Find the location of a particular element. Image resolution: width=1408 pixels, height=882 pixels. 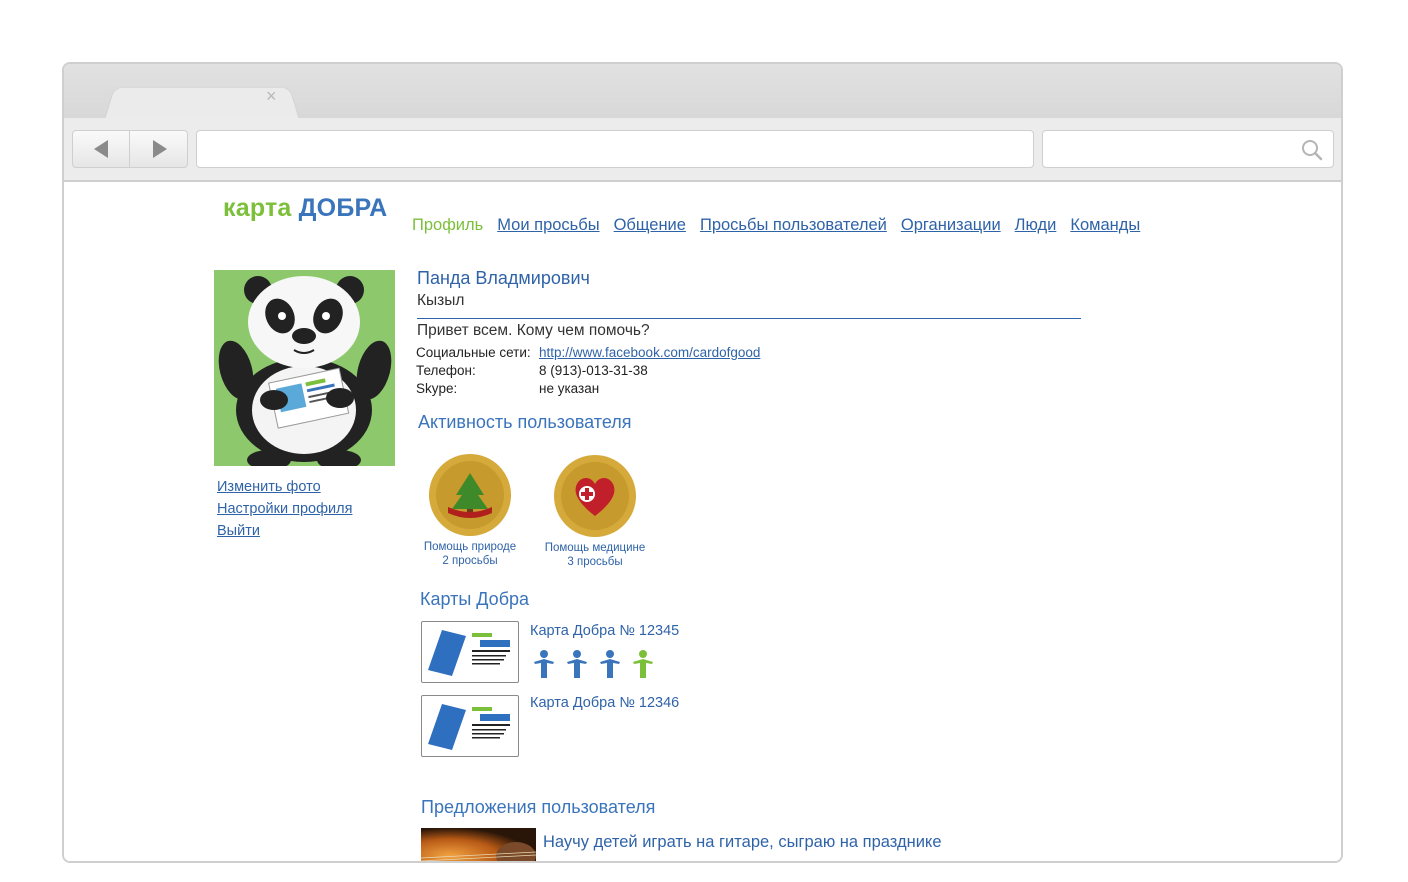

browser-search-field is located at coordinates (1188, 149).